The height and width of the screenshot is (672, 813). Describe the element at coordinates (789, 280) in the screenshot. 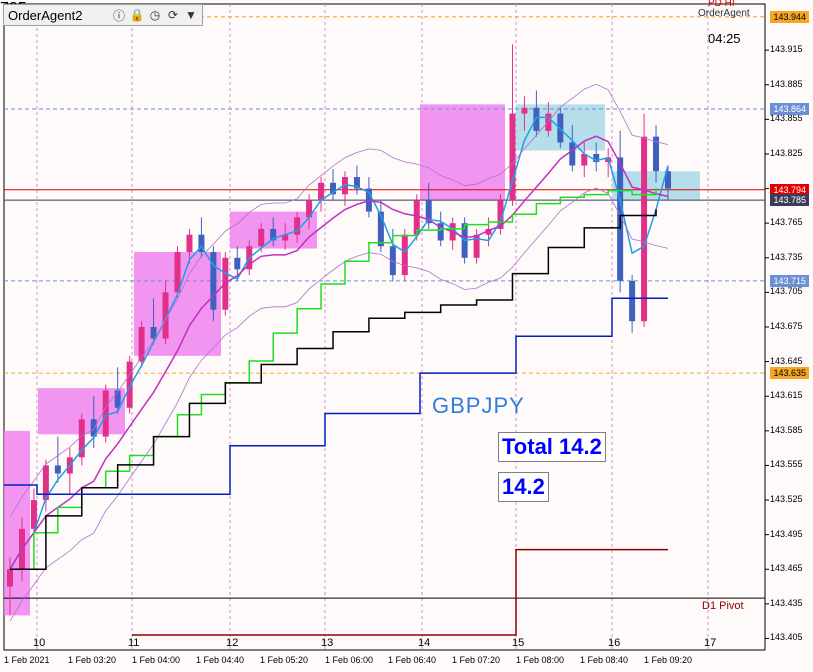

I see `price-tag: 143.715` at that location.